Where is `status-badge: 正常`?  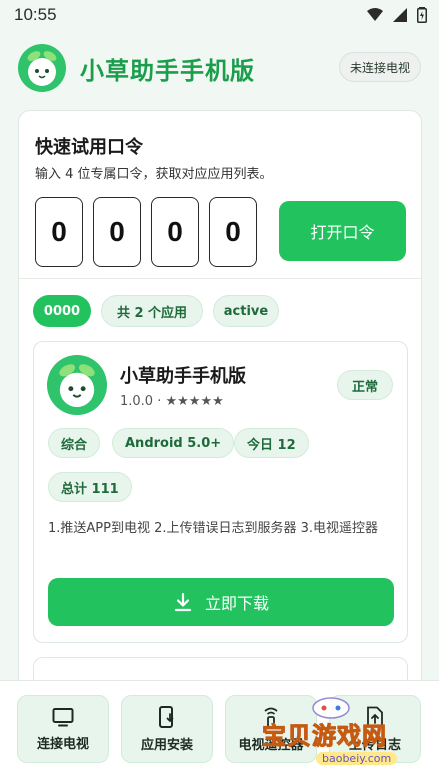 status-badge: 正常 is located at coordinates (364, 385).